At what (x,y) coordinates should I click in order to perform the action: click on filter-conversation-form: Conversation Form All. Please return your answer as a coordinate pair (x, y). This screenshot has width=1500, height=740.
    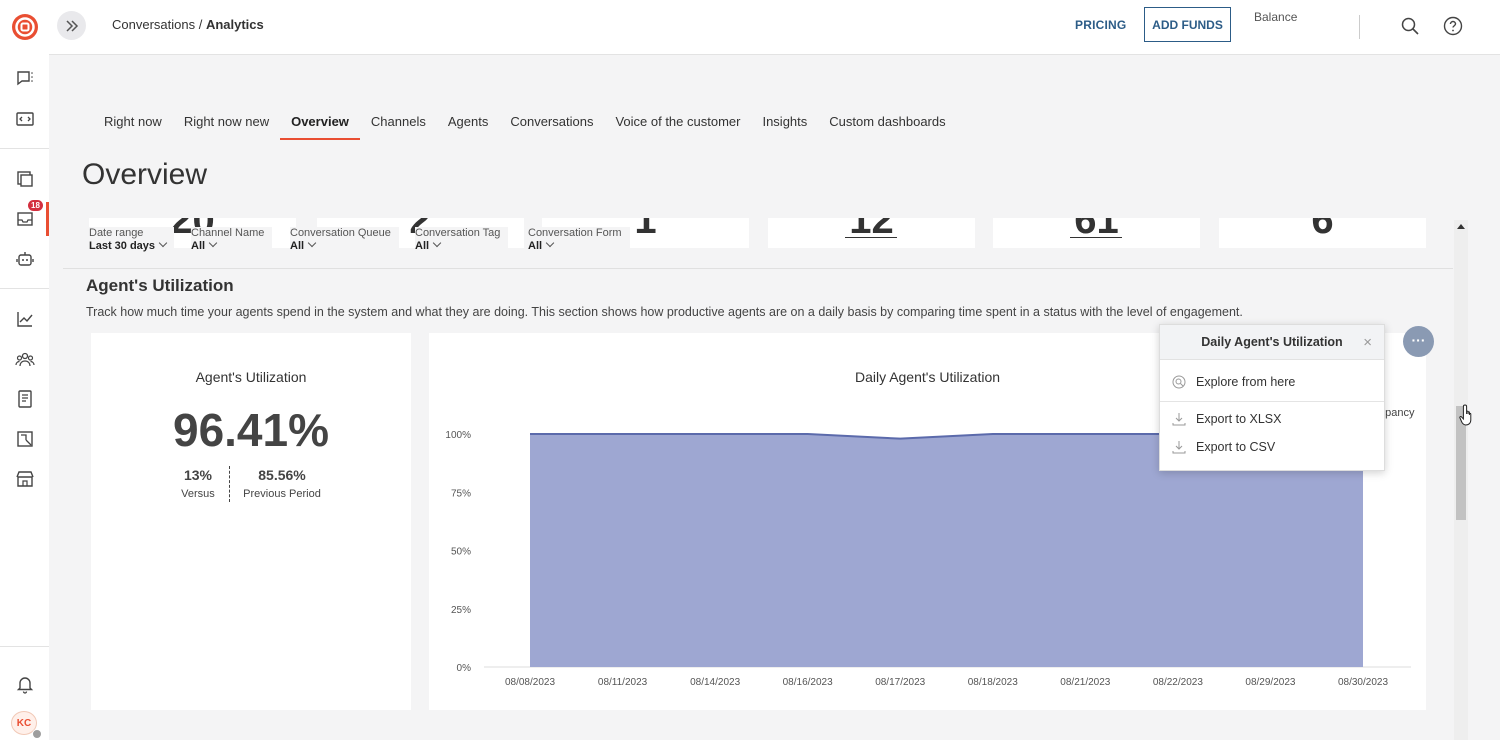
    Looking at the image, I should click on (579, 239).